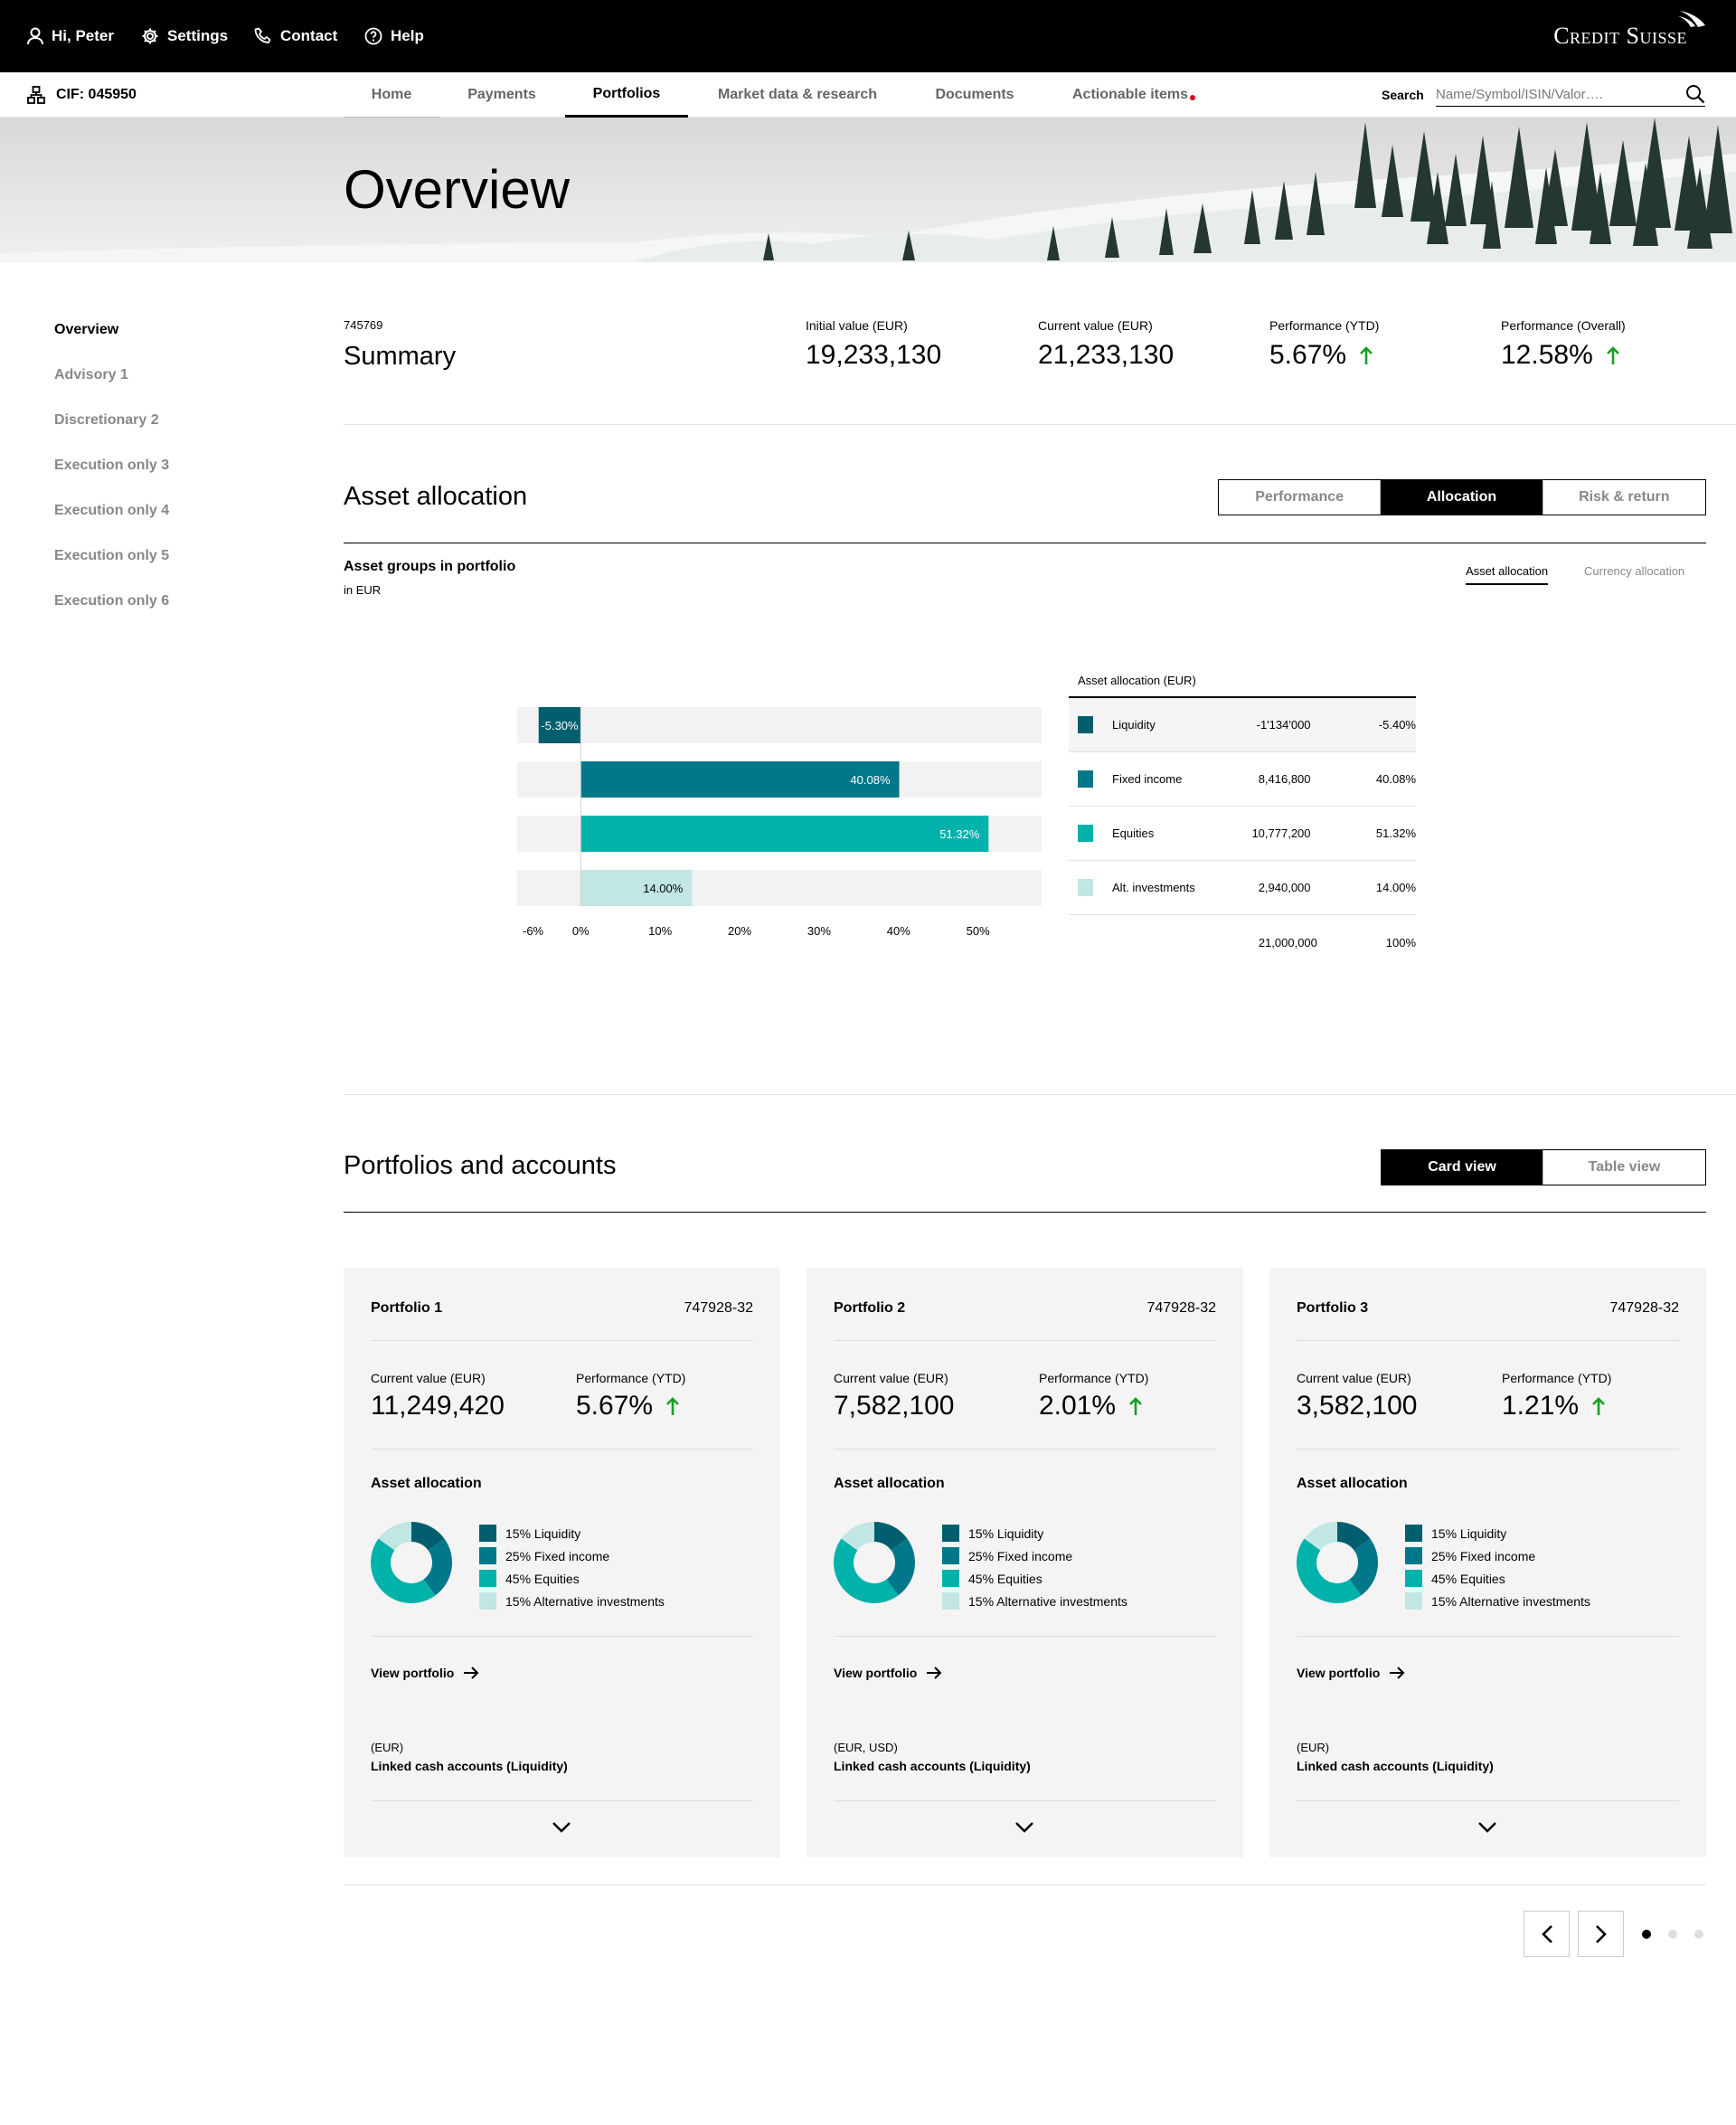 The image size is (1736, 2125). What do you see at coordinates (1463, 1168) in the screenshot?
I see `card-view-button: Card view` at bounding box center [1463, 1168].